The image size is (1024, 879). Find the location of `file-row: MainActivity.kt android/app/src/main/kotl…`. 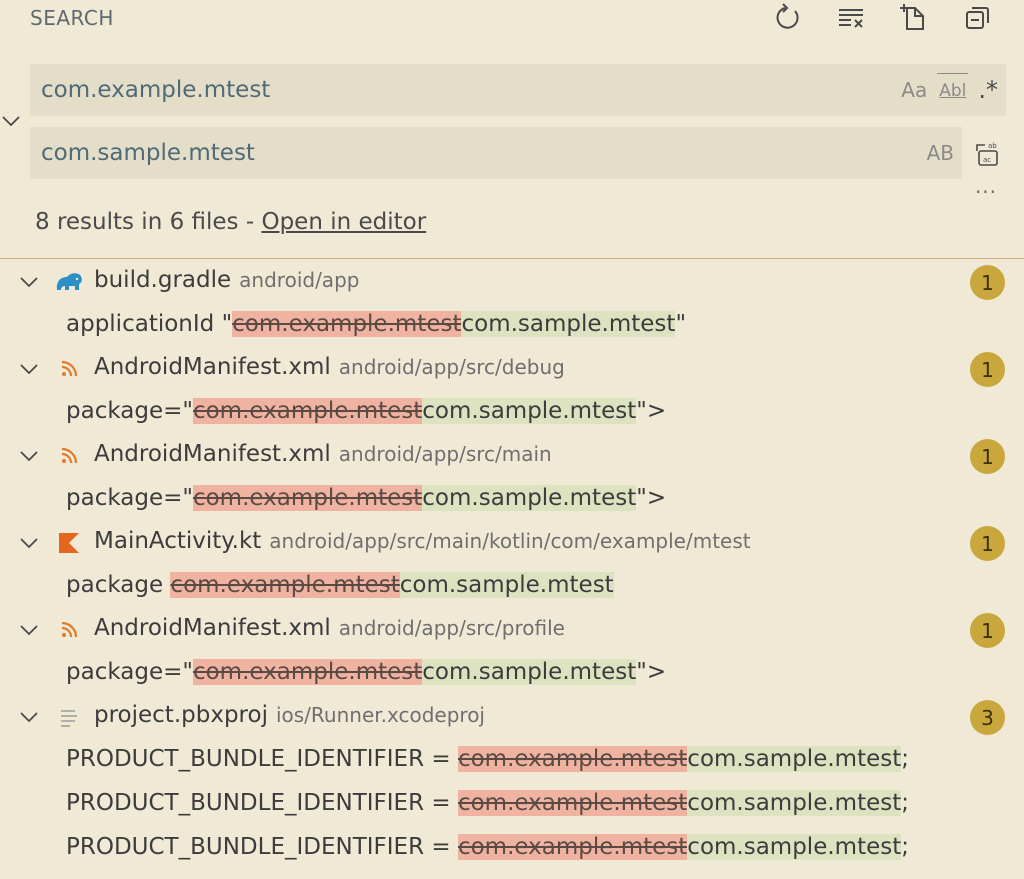

file-row: MainActivity.kt android/app/src/main/kotl… is located at coordinates (512, 542).